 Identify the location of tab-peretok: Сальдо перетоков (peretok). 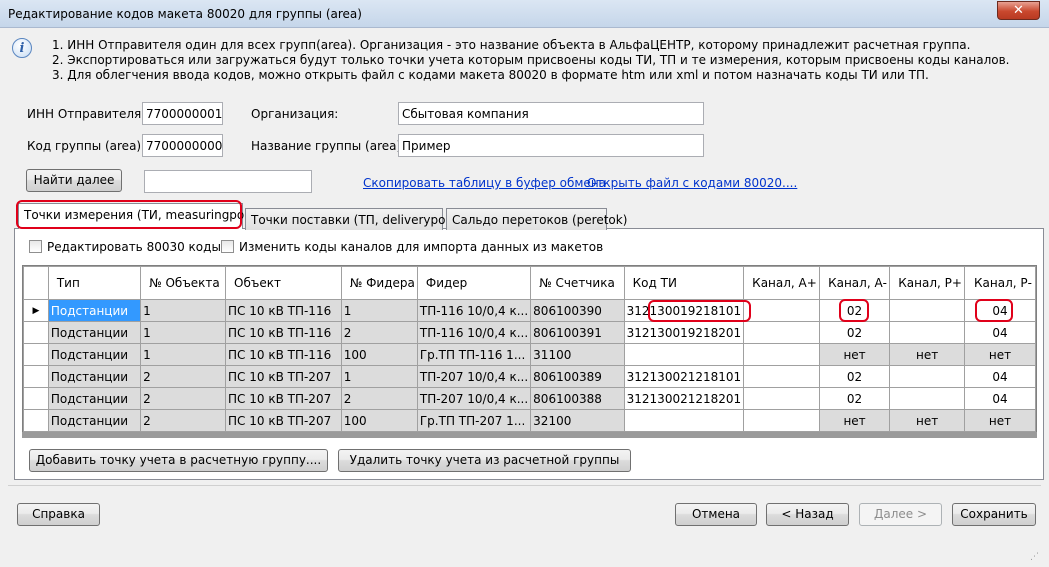
(536, 219).